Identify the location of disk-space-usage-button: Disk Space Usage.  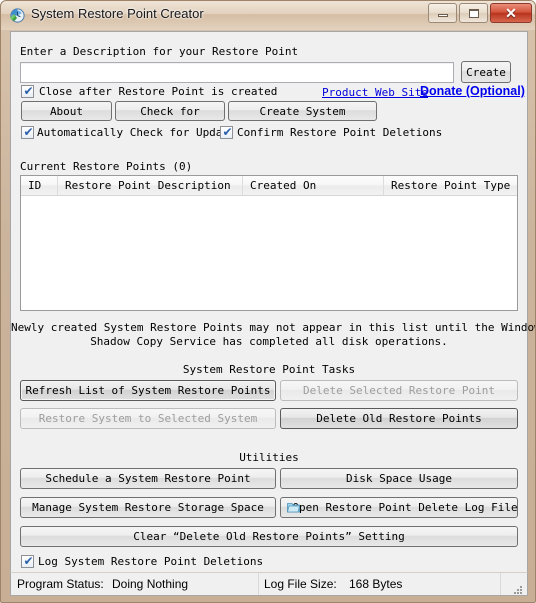
(399, 478).